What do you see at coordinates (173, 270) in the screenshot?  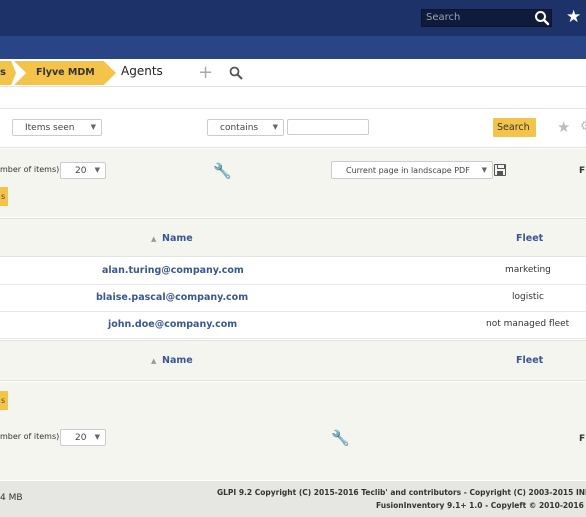 I see `agent-name-link: alan.turing@company.com` at bounding box center [173, 270].